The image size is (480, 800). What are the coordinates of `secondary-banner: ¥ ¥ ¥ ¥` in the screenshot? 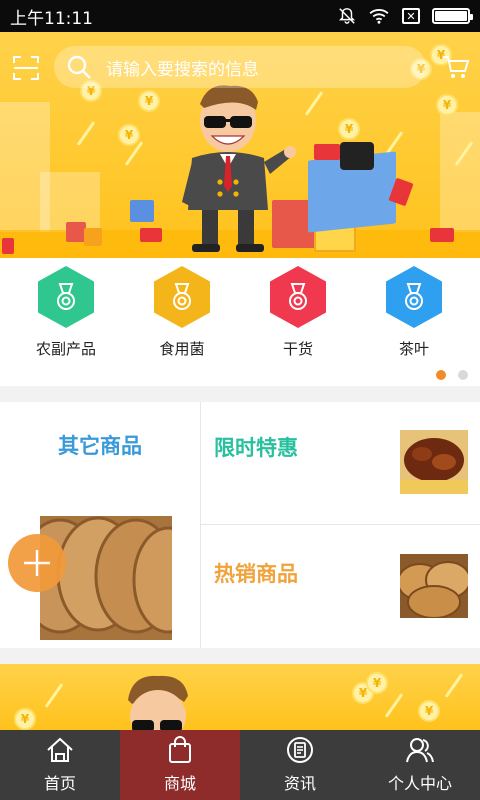 It's located at (240, 697).